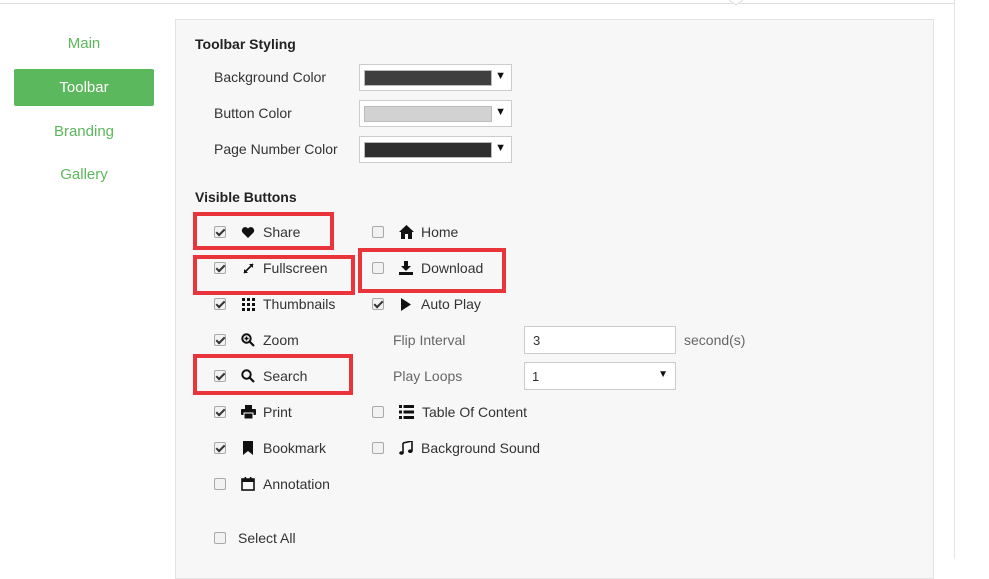 The width and height of the screenshot is (989, 579). I want to click on select-all-checkbox, so click(220, 538).